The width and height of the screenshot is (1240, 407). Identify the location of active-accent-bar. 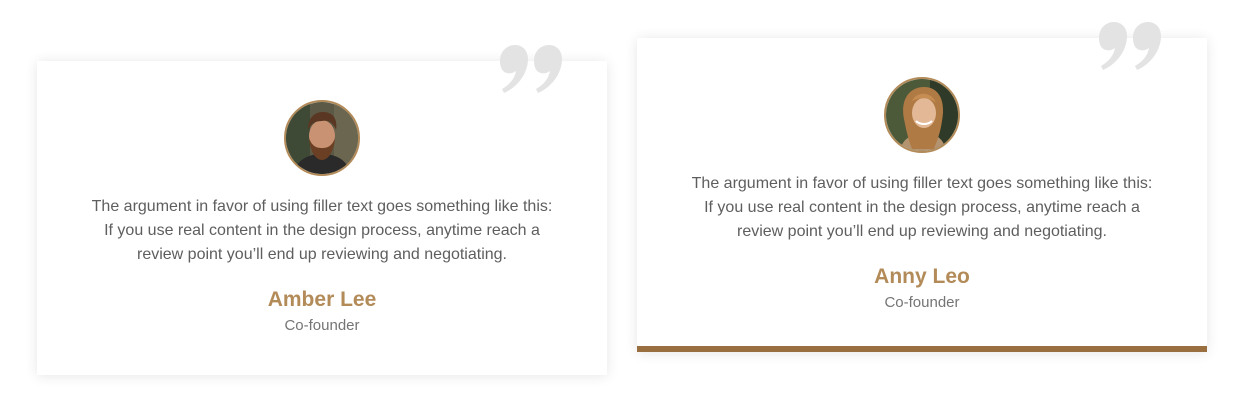
(922, 349).